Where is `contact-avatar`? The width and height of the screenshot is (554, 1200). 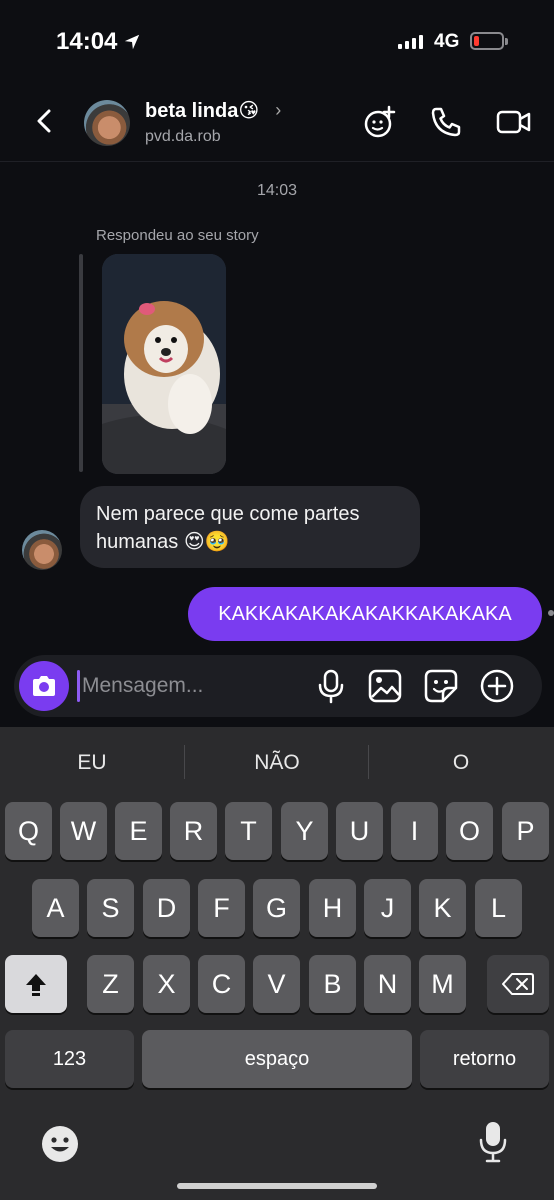 contact-avatar is located at coordinates (107, 123).